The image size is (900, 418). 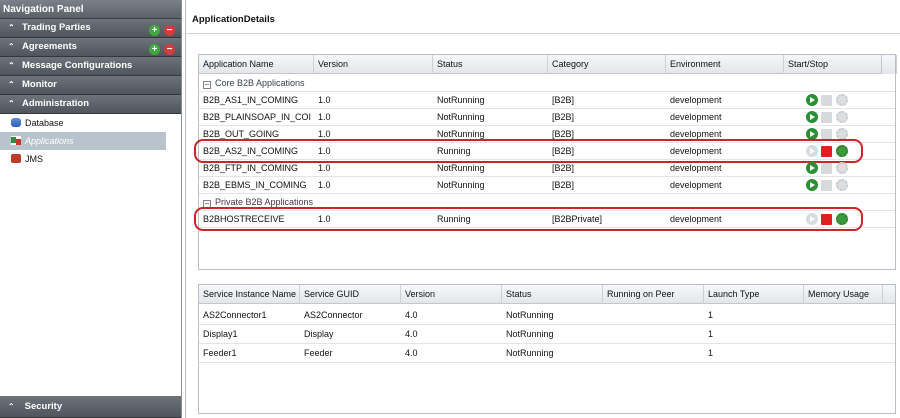 What do you see at coordinates (90, 159) in the screenshot?
I see `tree-item-jms: JMS` at bounding box center [90, 159].